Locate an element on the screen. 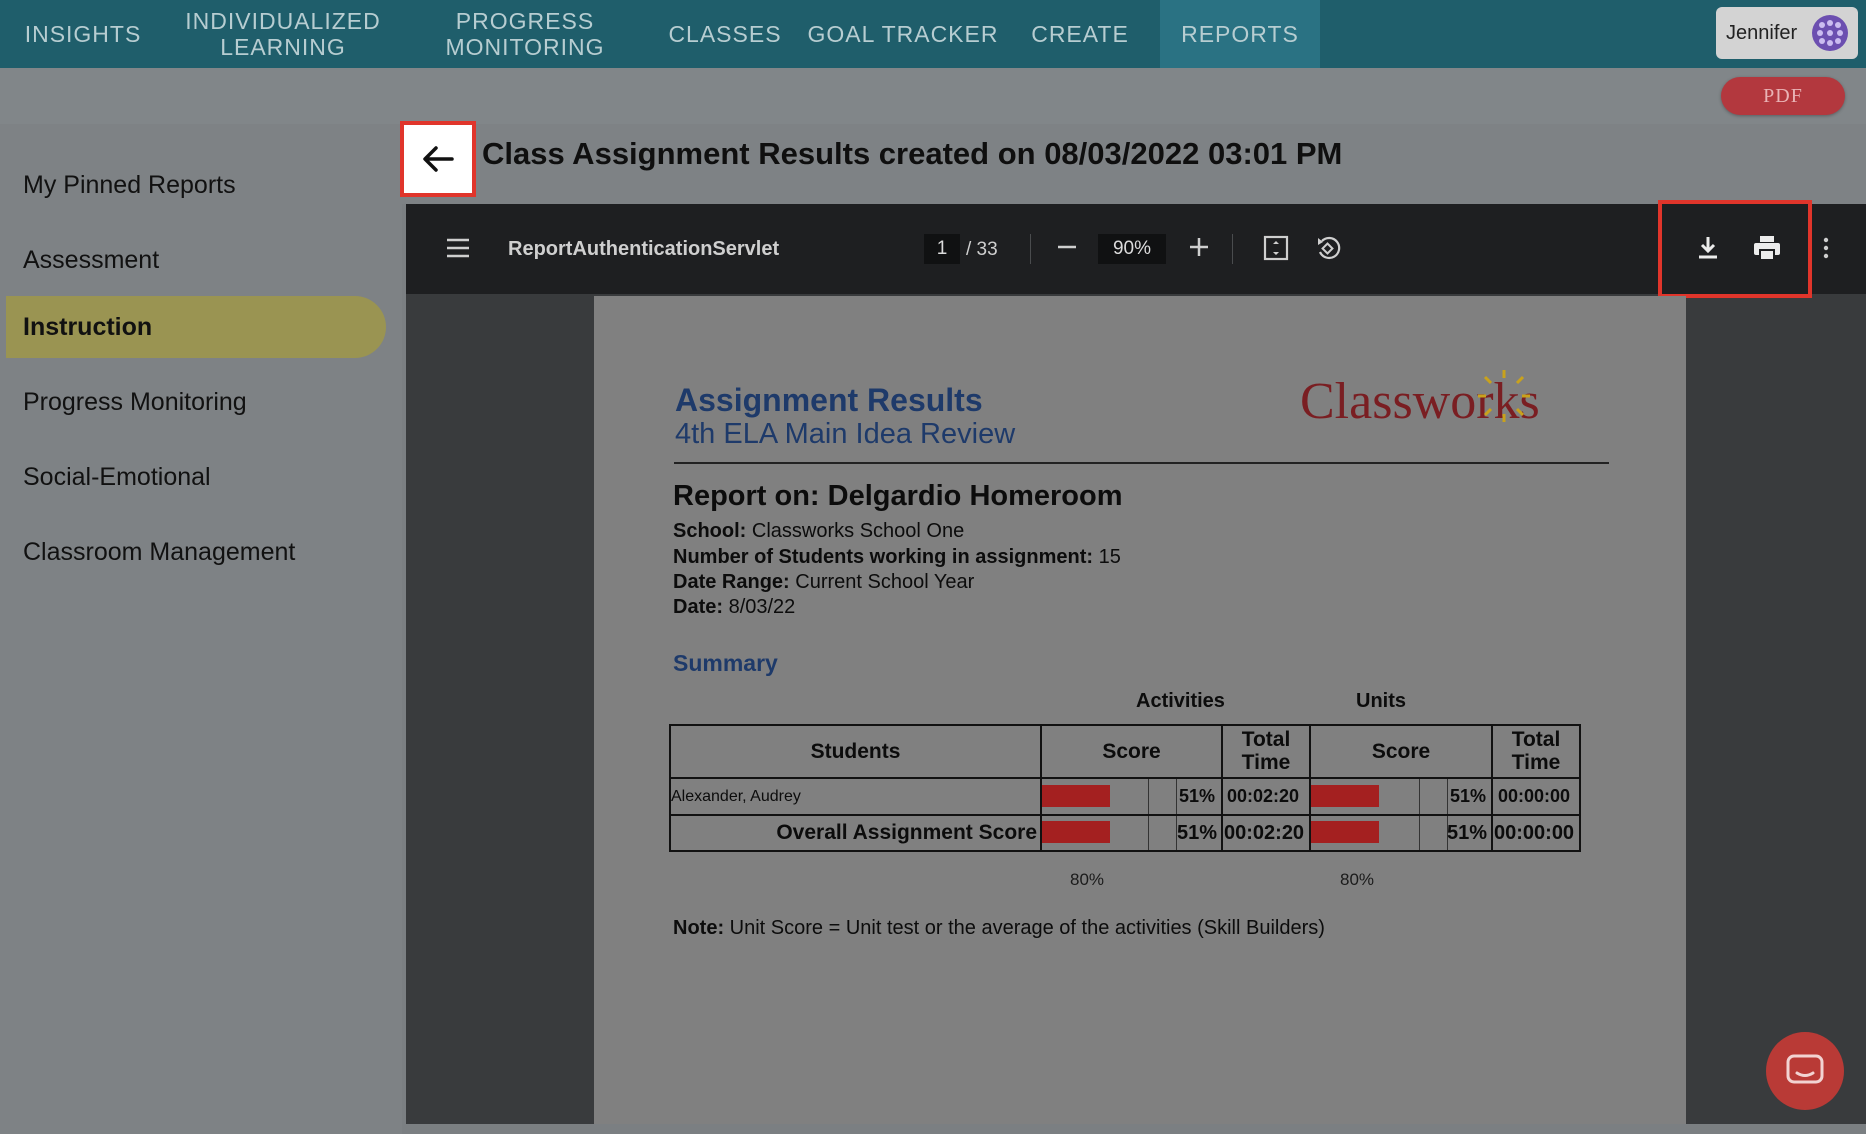  header-students: Students is located at coordinates (855, 751).